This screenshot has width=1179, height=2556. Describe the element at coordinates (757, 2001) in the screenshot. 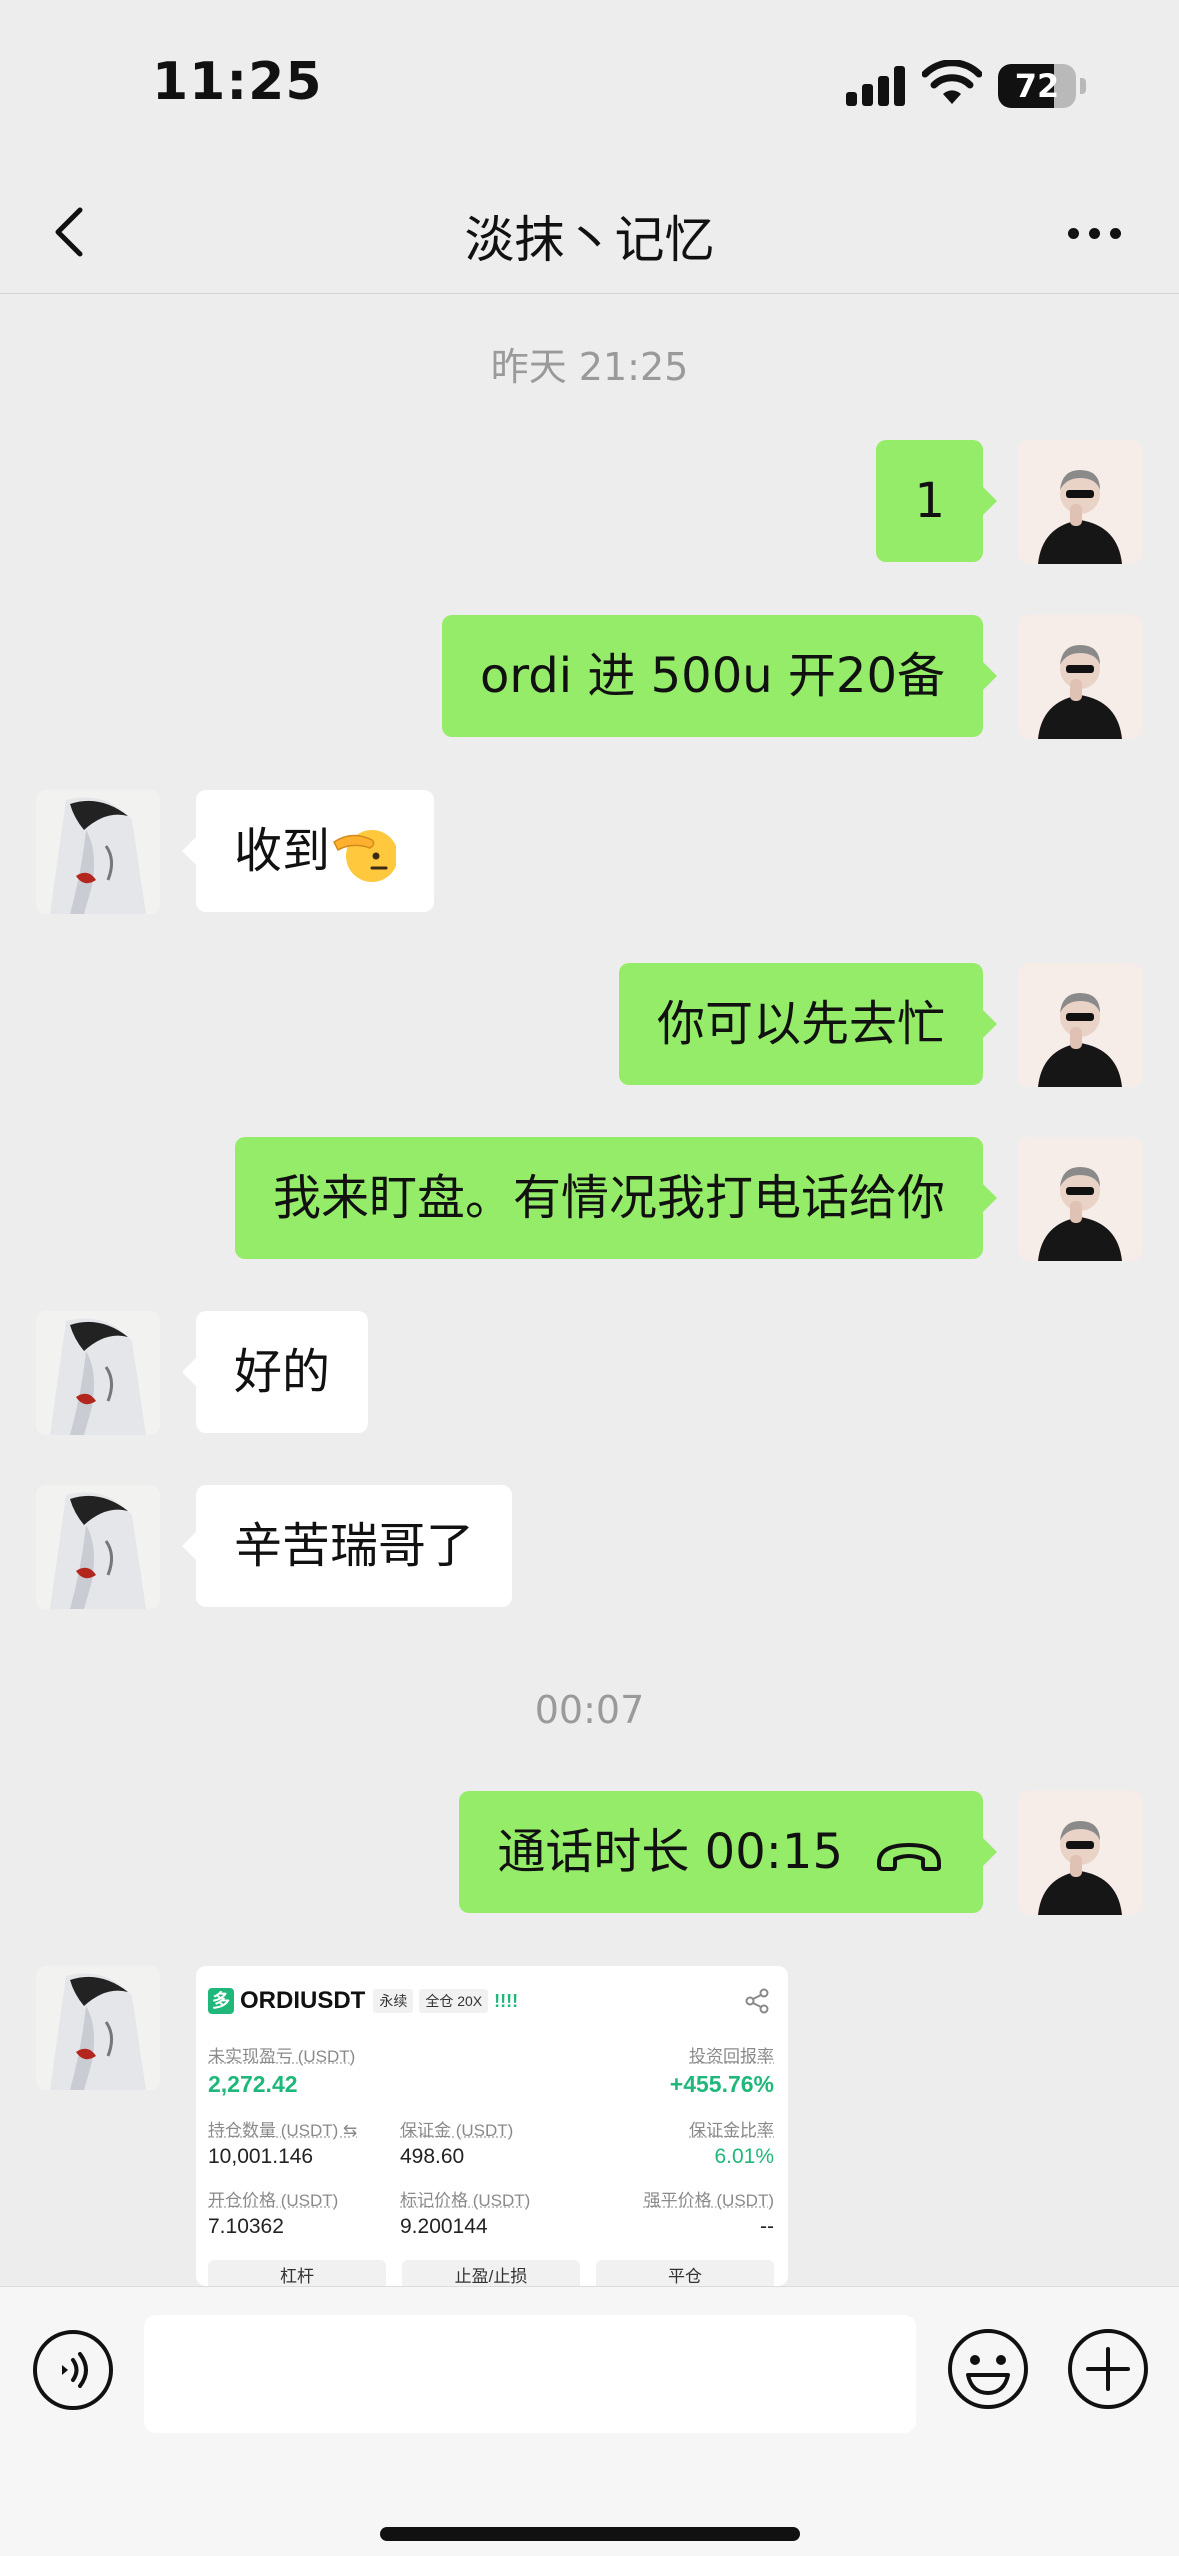

I see `share-icon` at that location.